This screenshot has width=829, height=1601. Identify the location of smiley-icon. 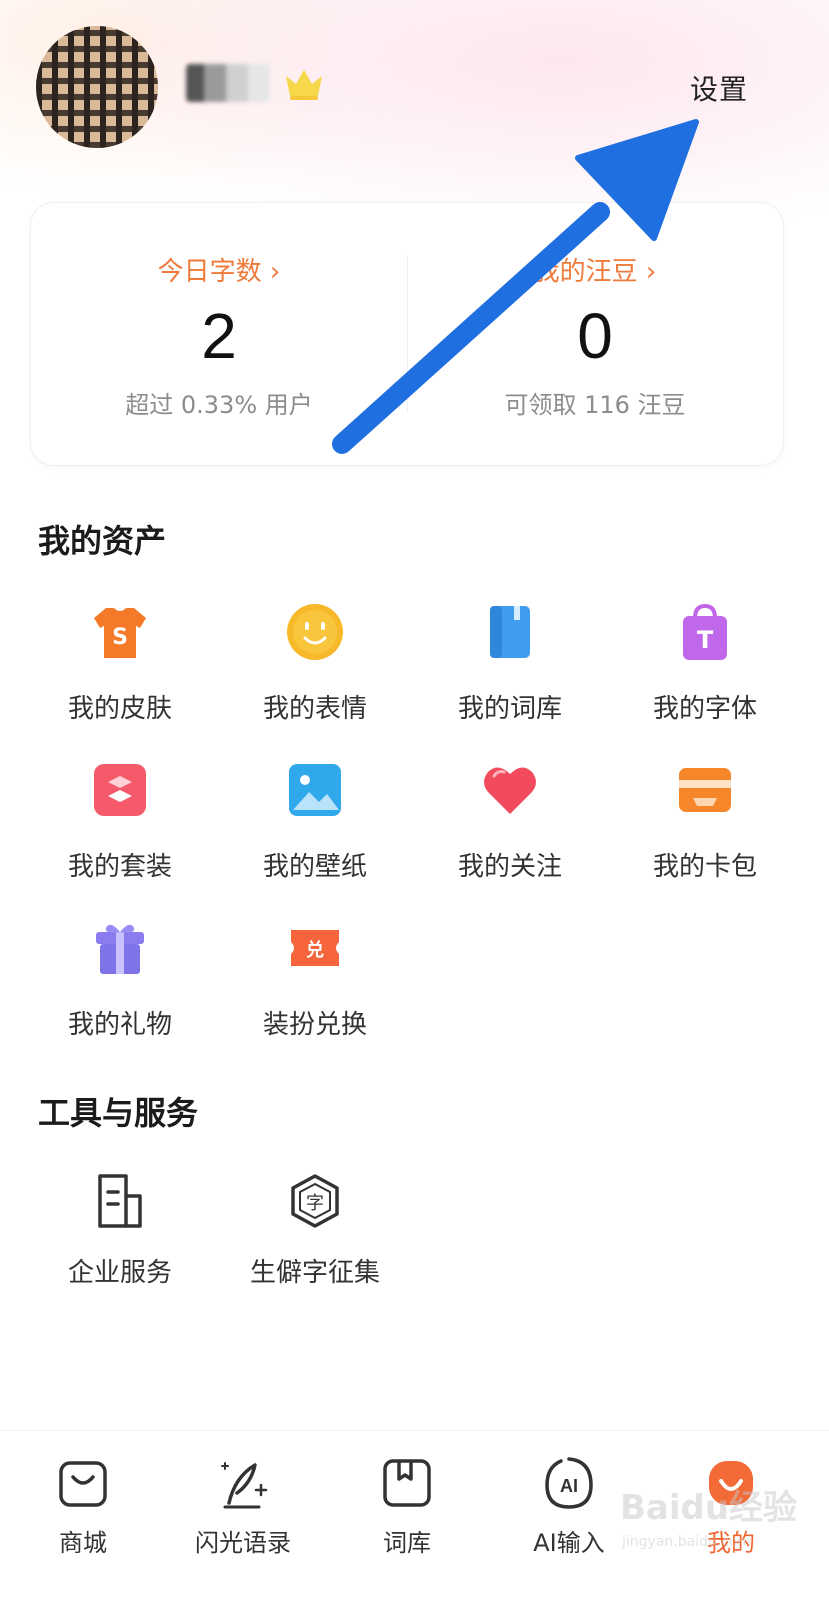
(315, 632).